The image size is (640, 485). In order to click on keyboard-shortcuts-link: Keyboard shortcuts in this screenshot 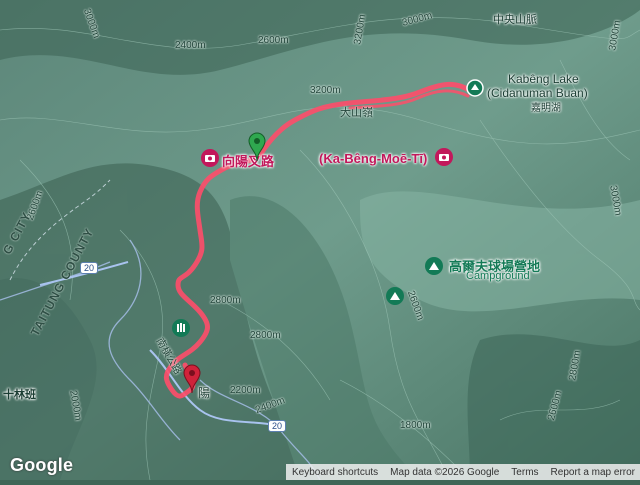, I will do `click(335, 472)`.